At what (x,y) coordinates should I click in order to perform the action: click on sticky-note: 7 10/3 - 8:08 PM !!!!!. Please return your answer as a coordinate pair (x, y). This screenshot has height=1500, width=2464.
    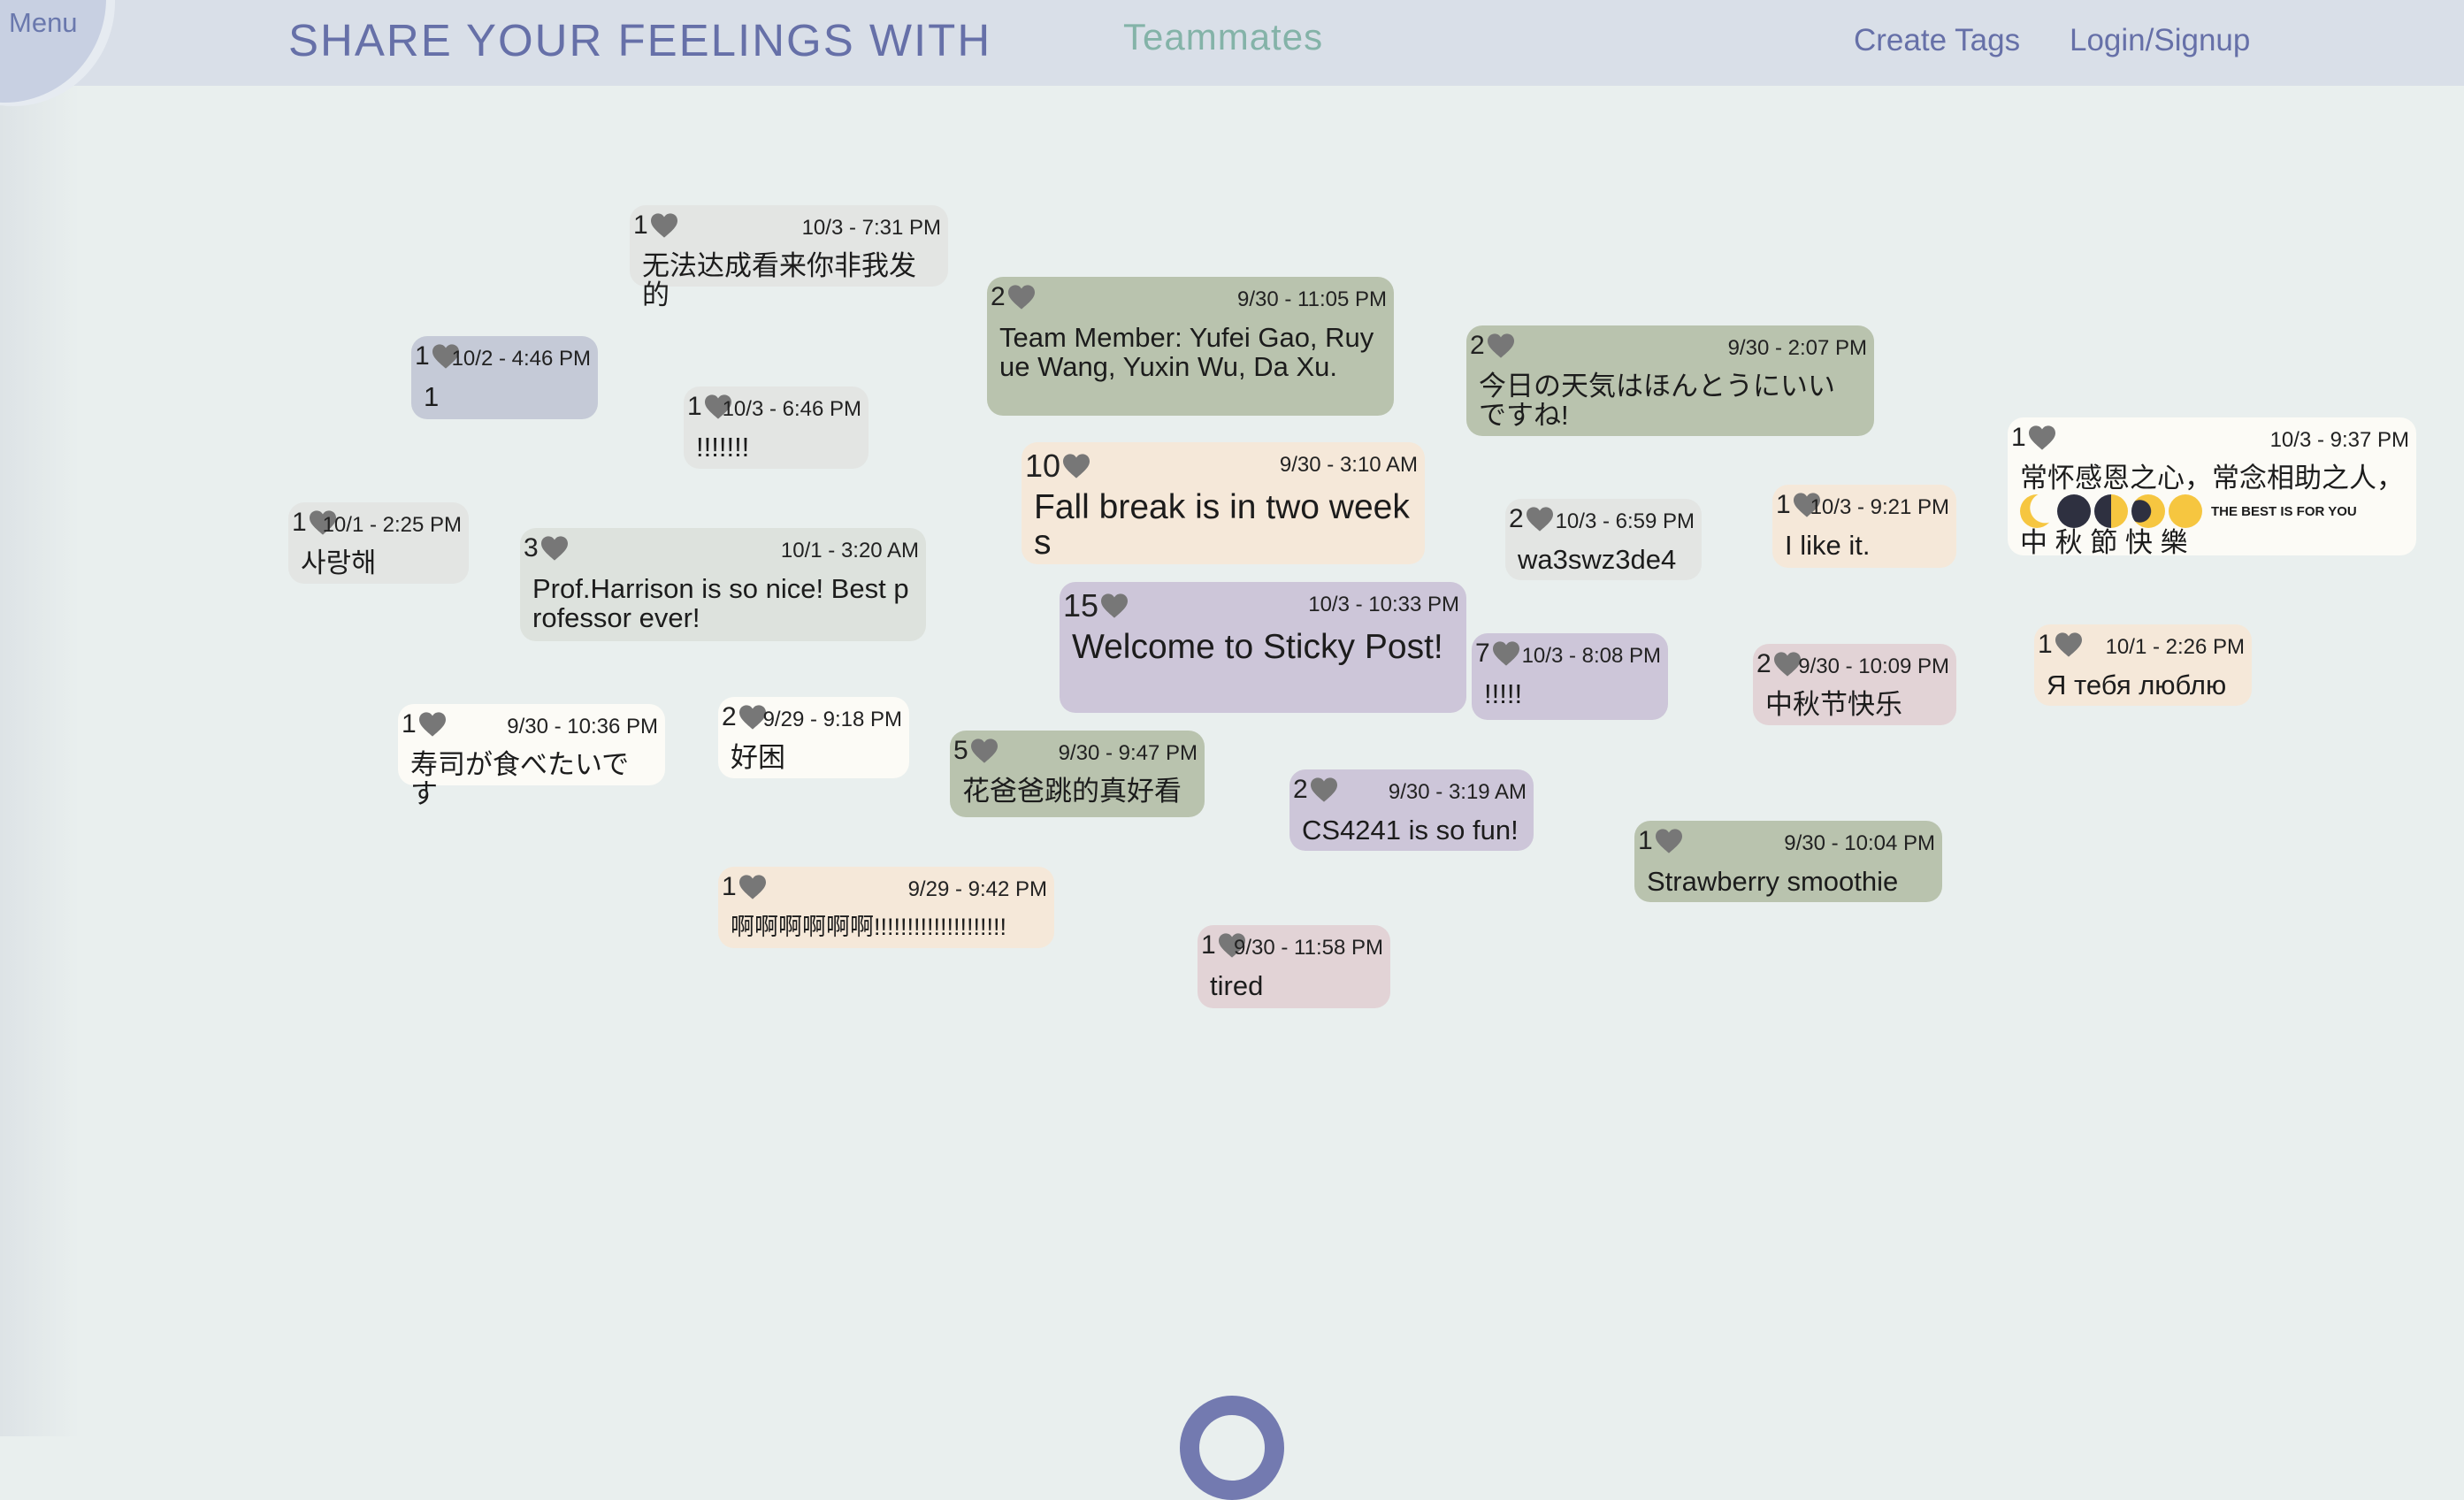
    Looking at the image, I should click on (1570, 677).